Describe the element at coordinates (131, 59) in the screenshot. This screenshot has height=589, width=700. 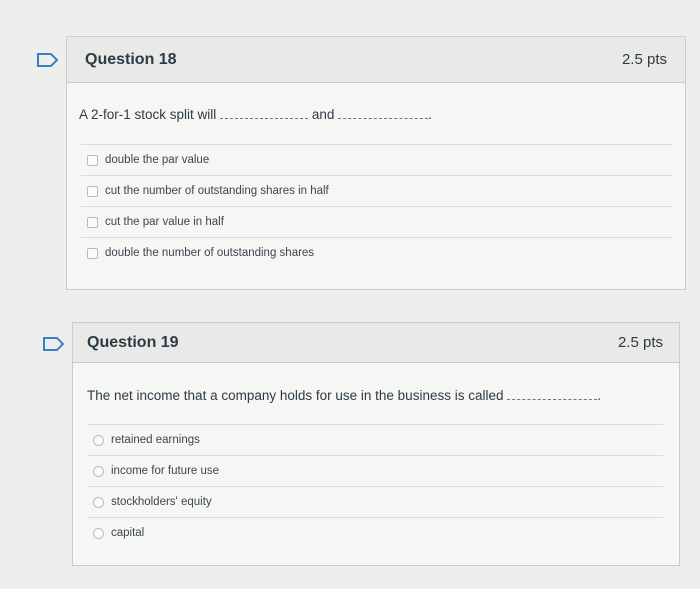
I see `question-title: Question 18` at that location.